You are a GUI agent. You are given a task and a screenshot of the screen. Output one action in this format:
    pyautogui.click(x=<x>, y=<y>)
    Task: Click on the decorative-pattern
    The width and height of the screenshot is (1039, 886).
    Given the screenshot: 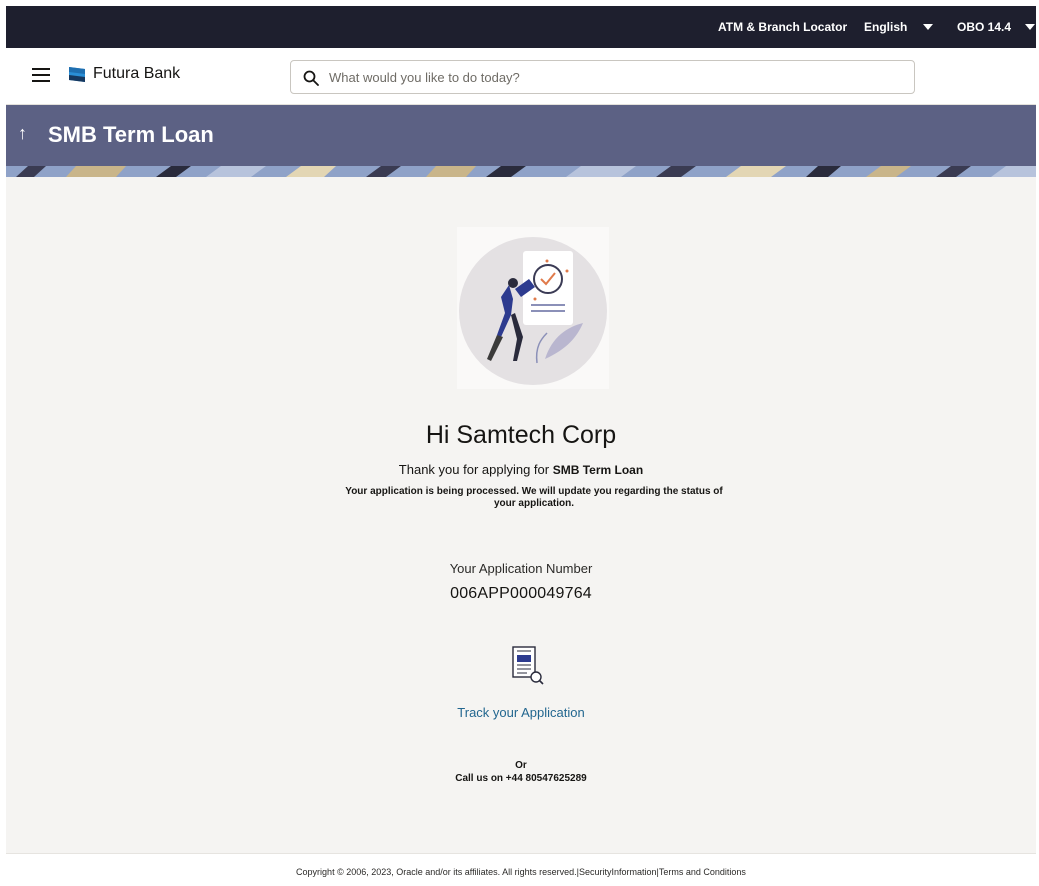 What is the action you would take?
    pyautogui.click(x=521, y=171)
    